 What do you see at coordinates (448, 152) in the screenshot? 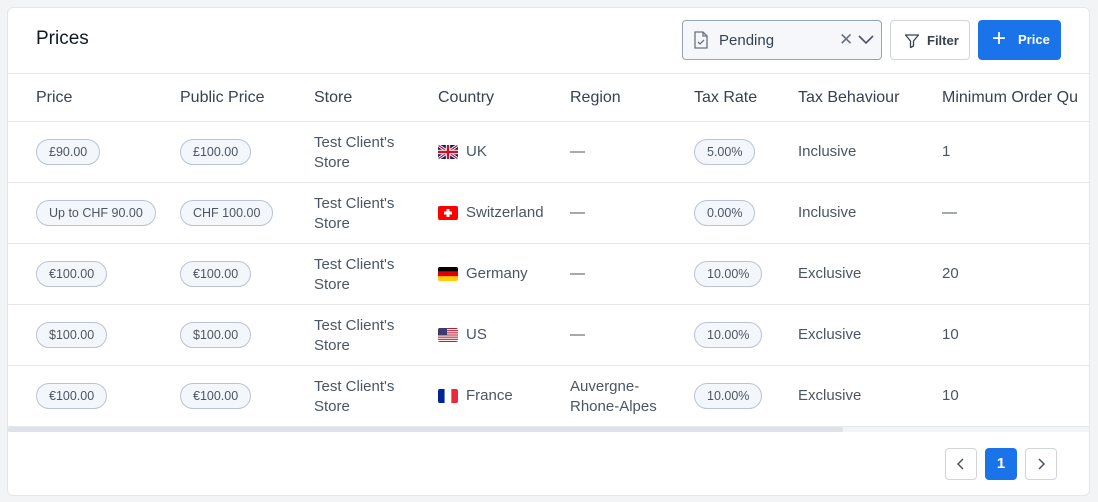
I see `uk-flag-icon` at bounding box center [448, 152].